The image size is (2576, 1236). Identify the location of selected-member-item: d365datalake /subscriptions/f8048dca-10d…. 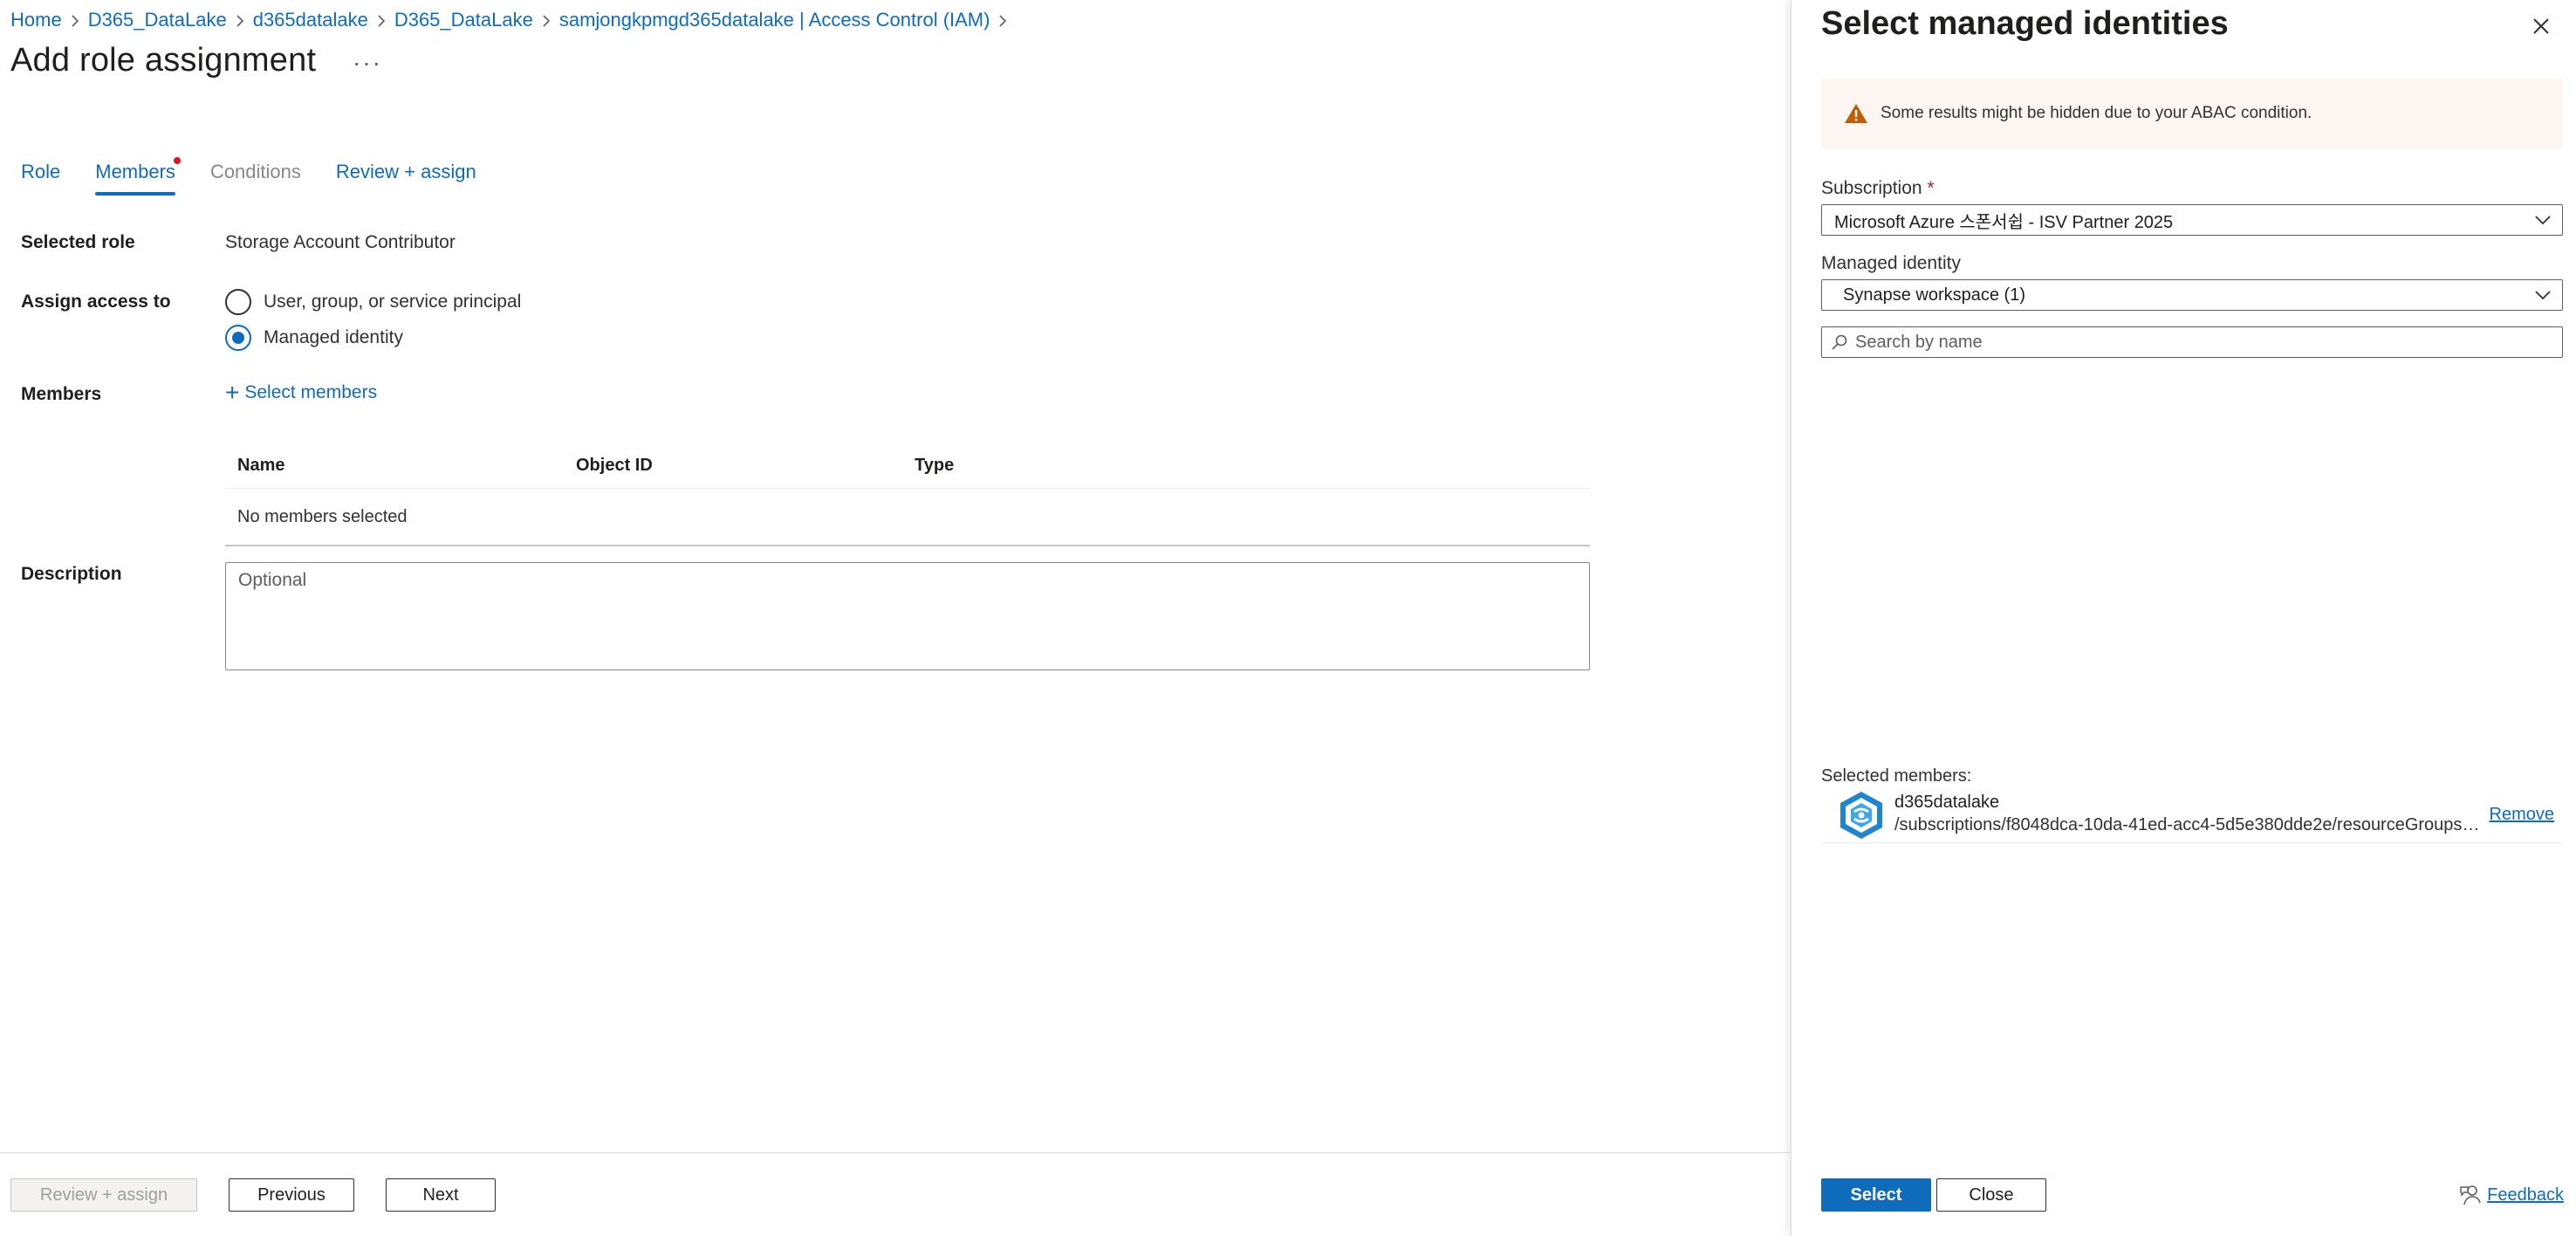
(2192, 814).